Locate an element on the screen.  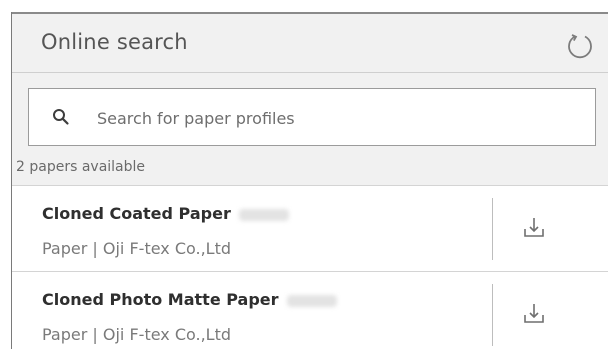
paper-name: Cloned Coated Paper is located at coordinates (136, 213).